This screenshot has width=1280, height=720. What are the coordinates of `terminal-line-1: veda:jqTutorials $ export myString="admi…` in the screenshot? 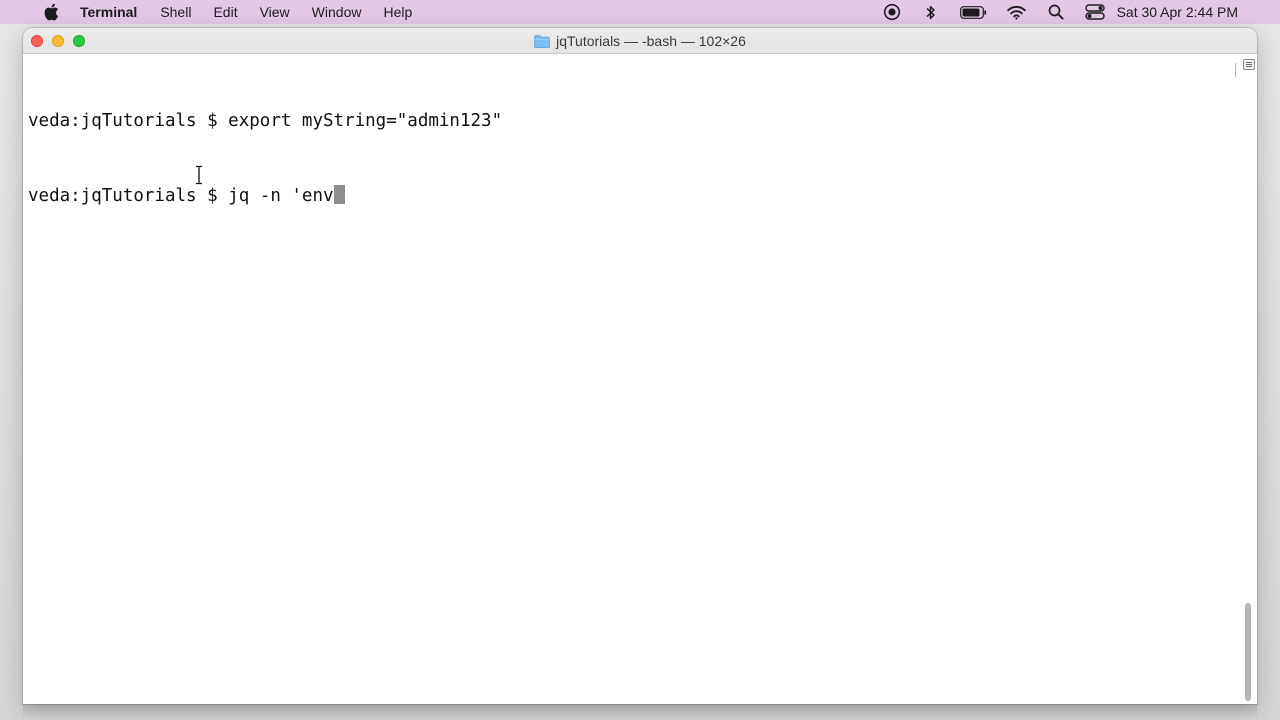 It's located at (265, 121).